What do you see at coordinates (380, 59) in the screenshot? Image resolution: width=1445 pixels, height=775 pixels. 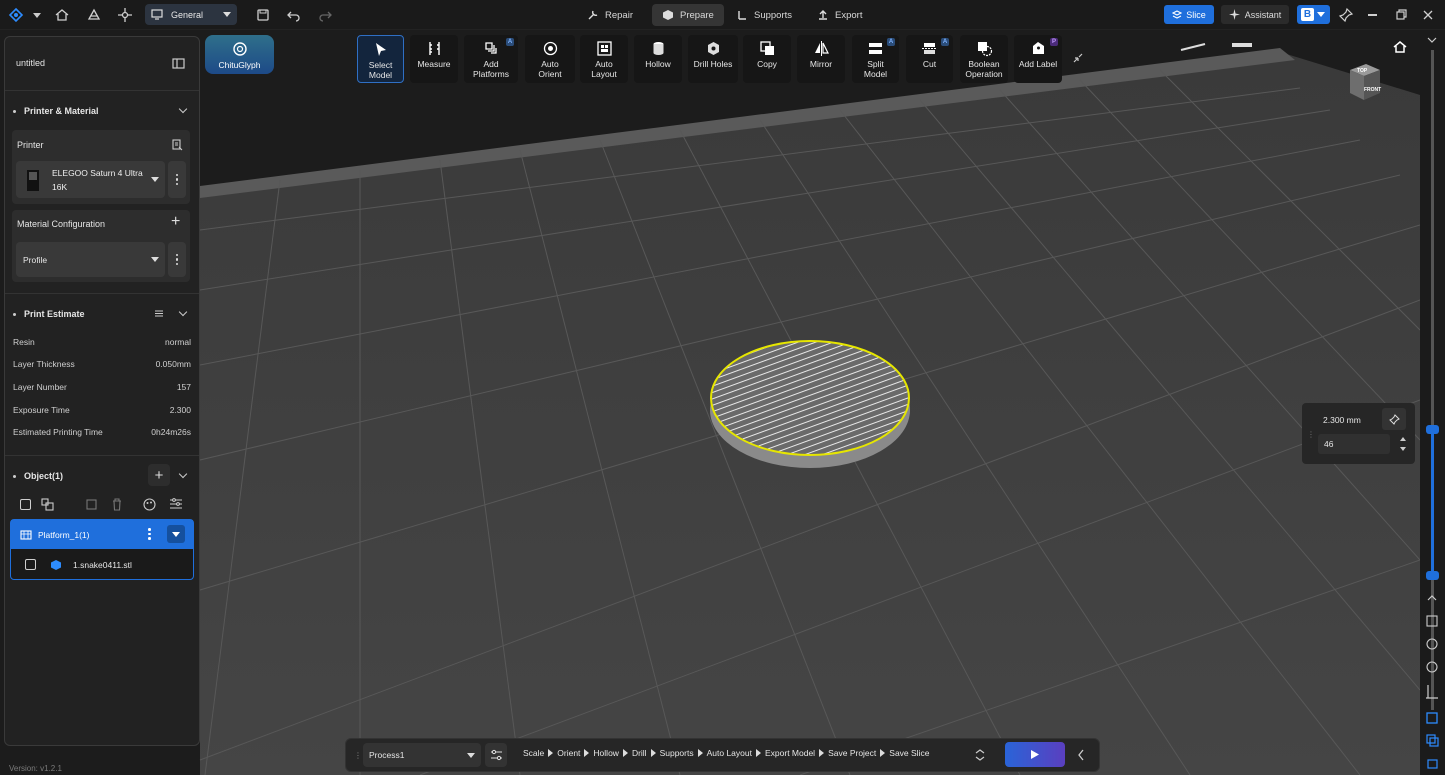 I see `tool-select-model: Select Model` at bounding box center [380, 59].